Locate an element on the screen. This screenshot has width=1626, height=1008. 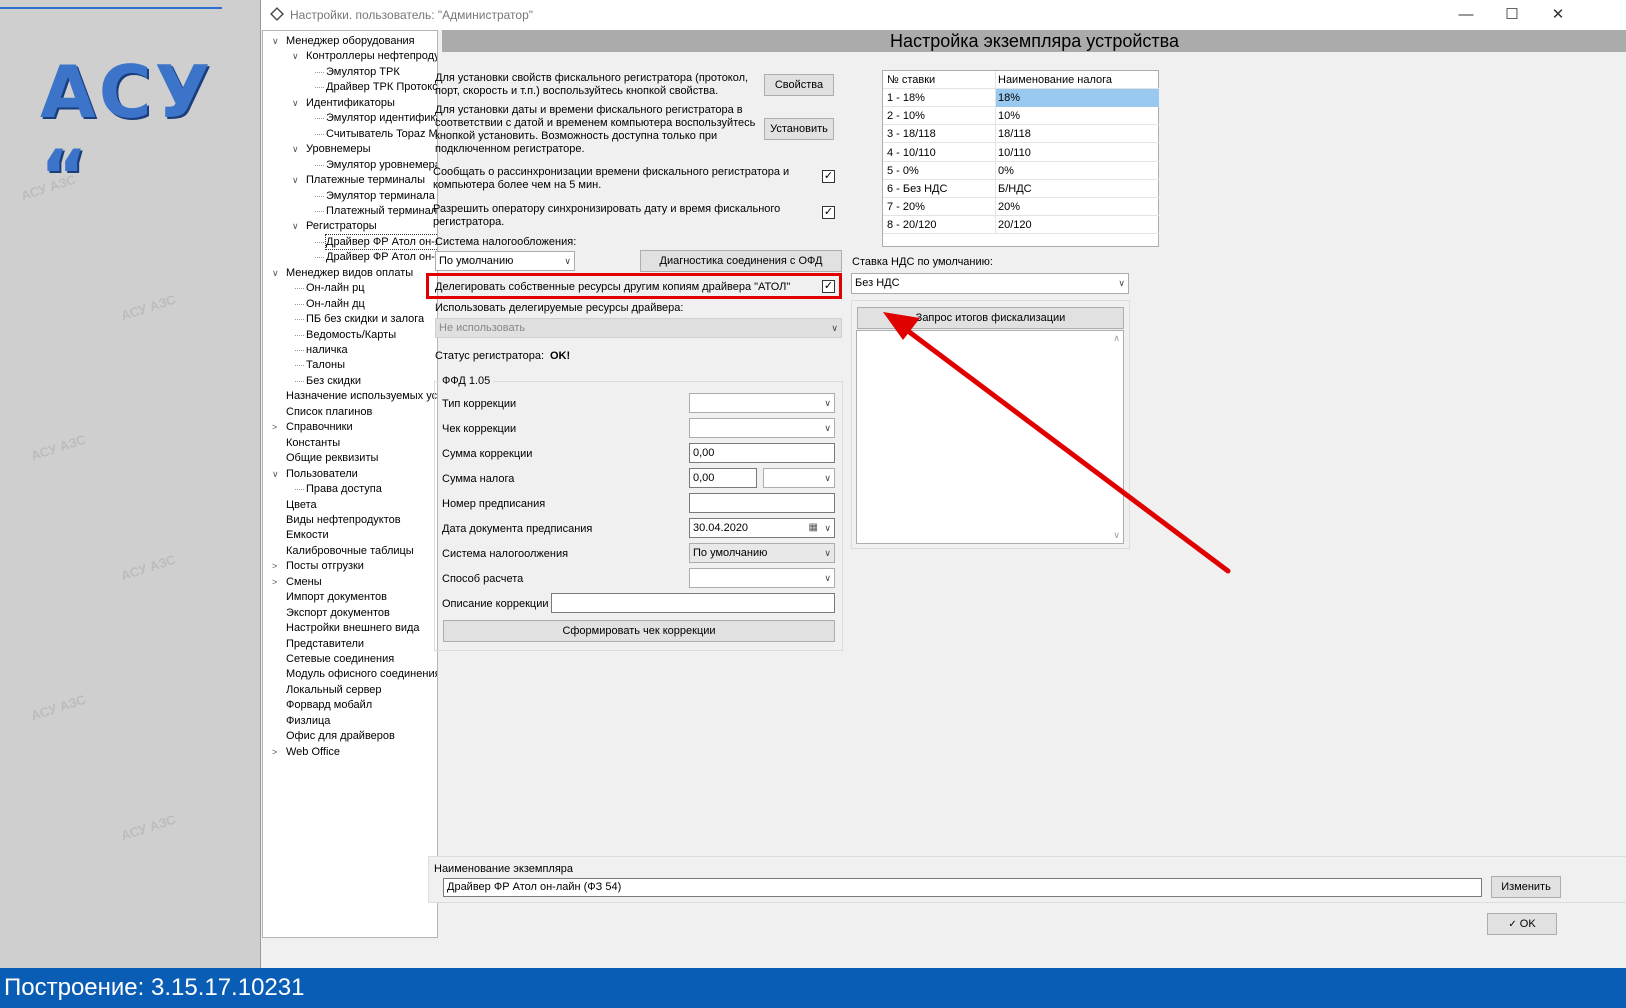
delegate-checkbox: ✓ is located at coordinates (828, 286).